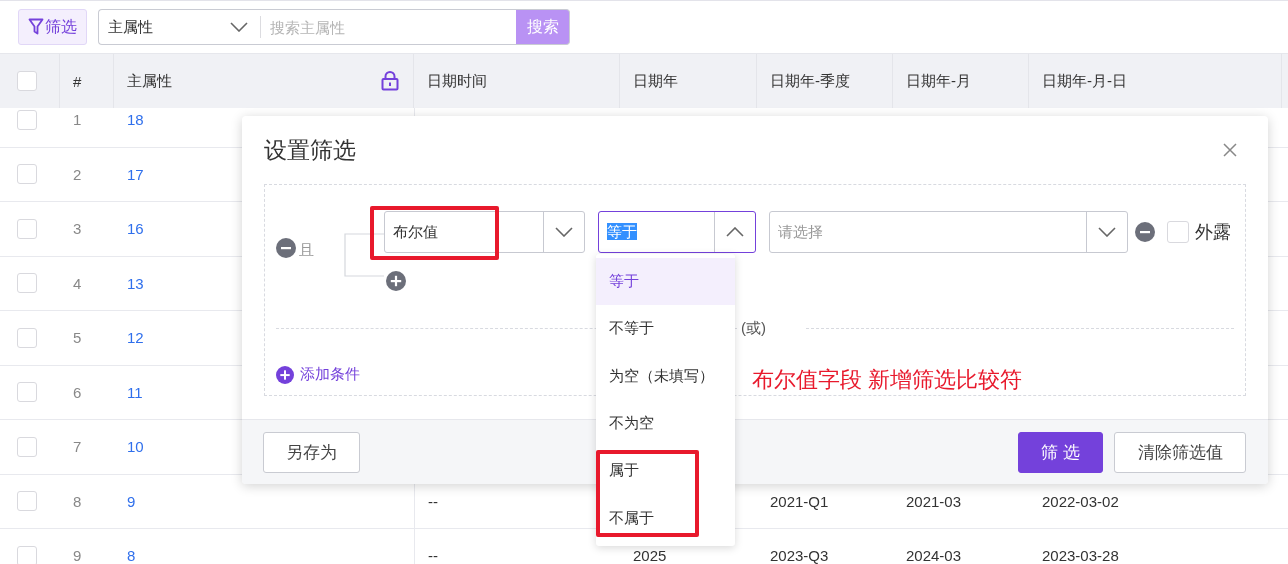 This screenshot has height=564, width=1288. I want to click on table-cell: 7, so click(77, 447).